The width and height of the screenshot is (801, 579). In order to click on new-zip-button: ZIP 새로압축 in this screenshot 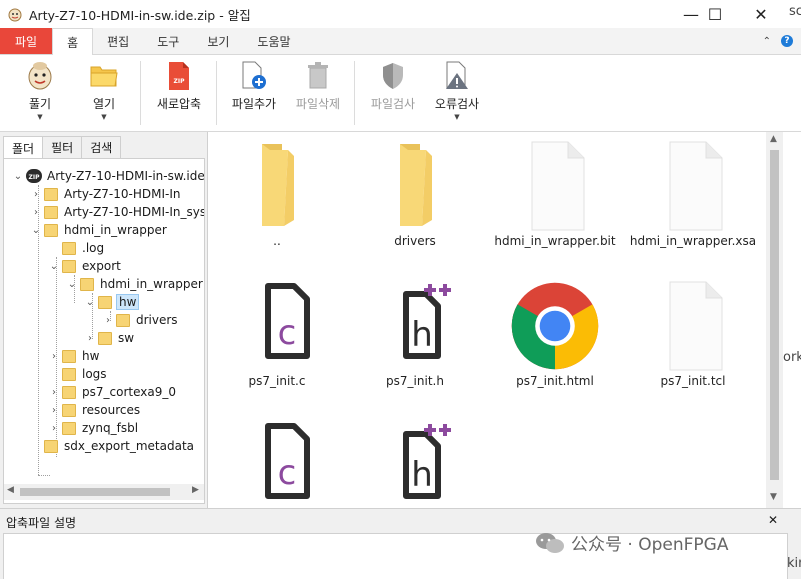, I will do `click(179, 93)`.